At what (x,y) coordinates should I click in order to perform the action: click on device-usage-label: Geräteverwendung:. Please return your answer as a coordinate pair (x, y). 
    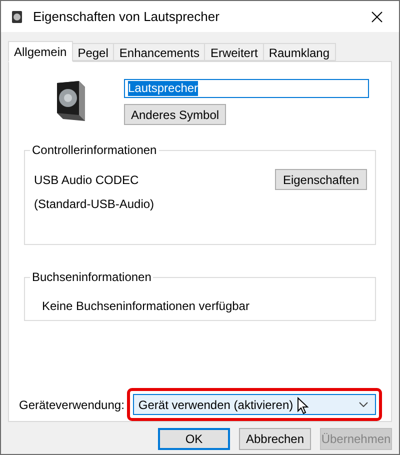
    Looking at the image, I should click on (71, 405).